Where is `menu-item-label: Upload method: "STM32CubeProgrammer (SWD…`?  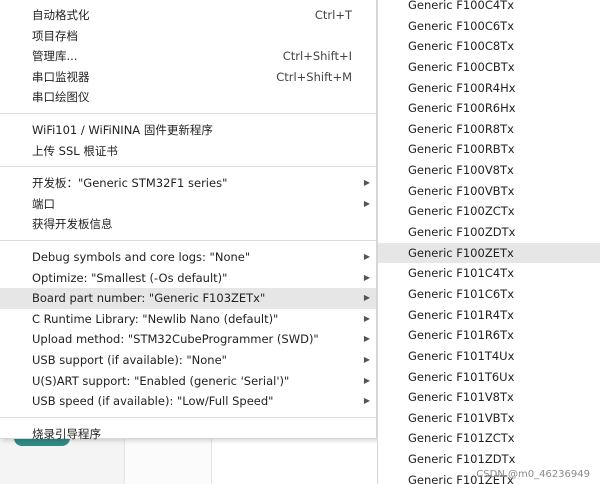
menu-item-label: Upload method: "STM32CubeProgrammer (SWD… is located at coordinates (175, 339).